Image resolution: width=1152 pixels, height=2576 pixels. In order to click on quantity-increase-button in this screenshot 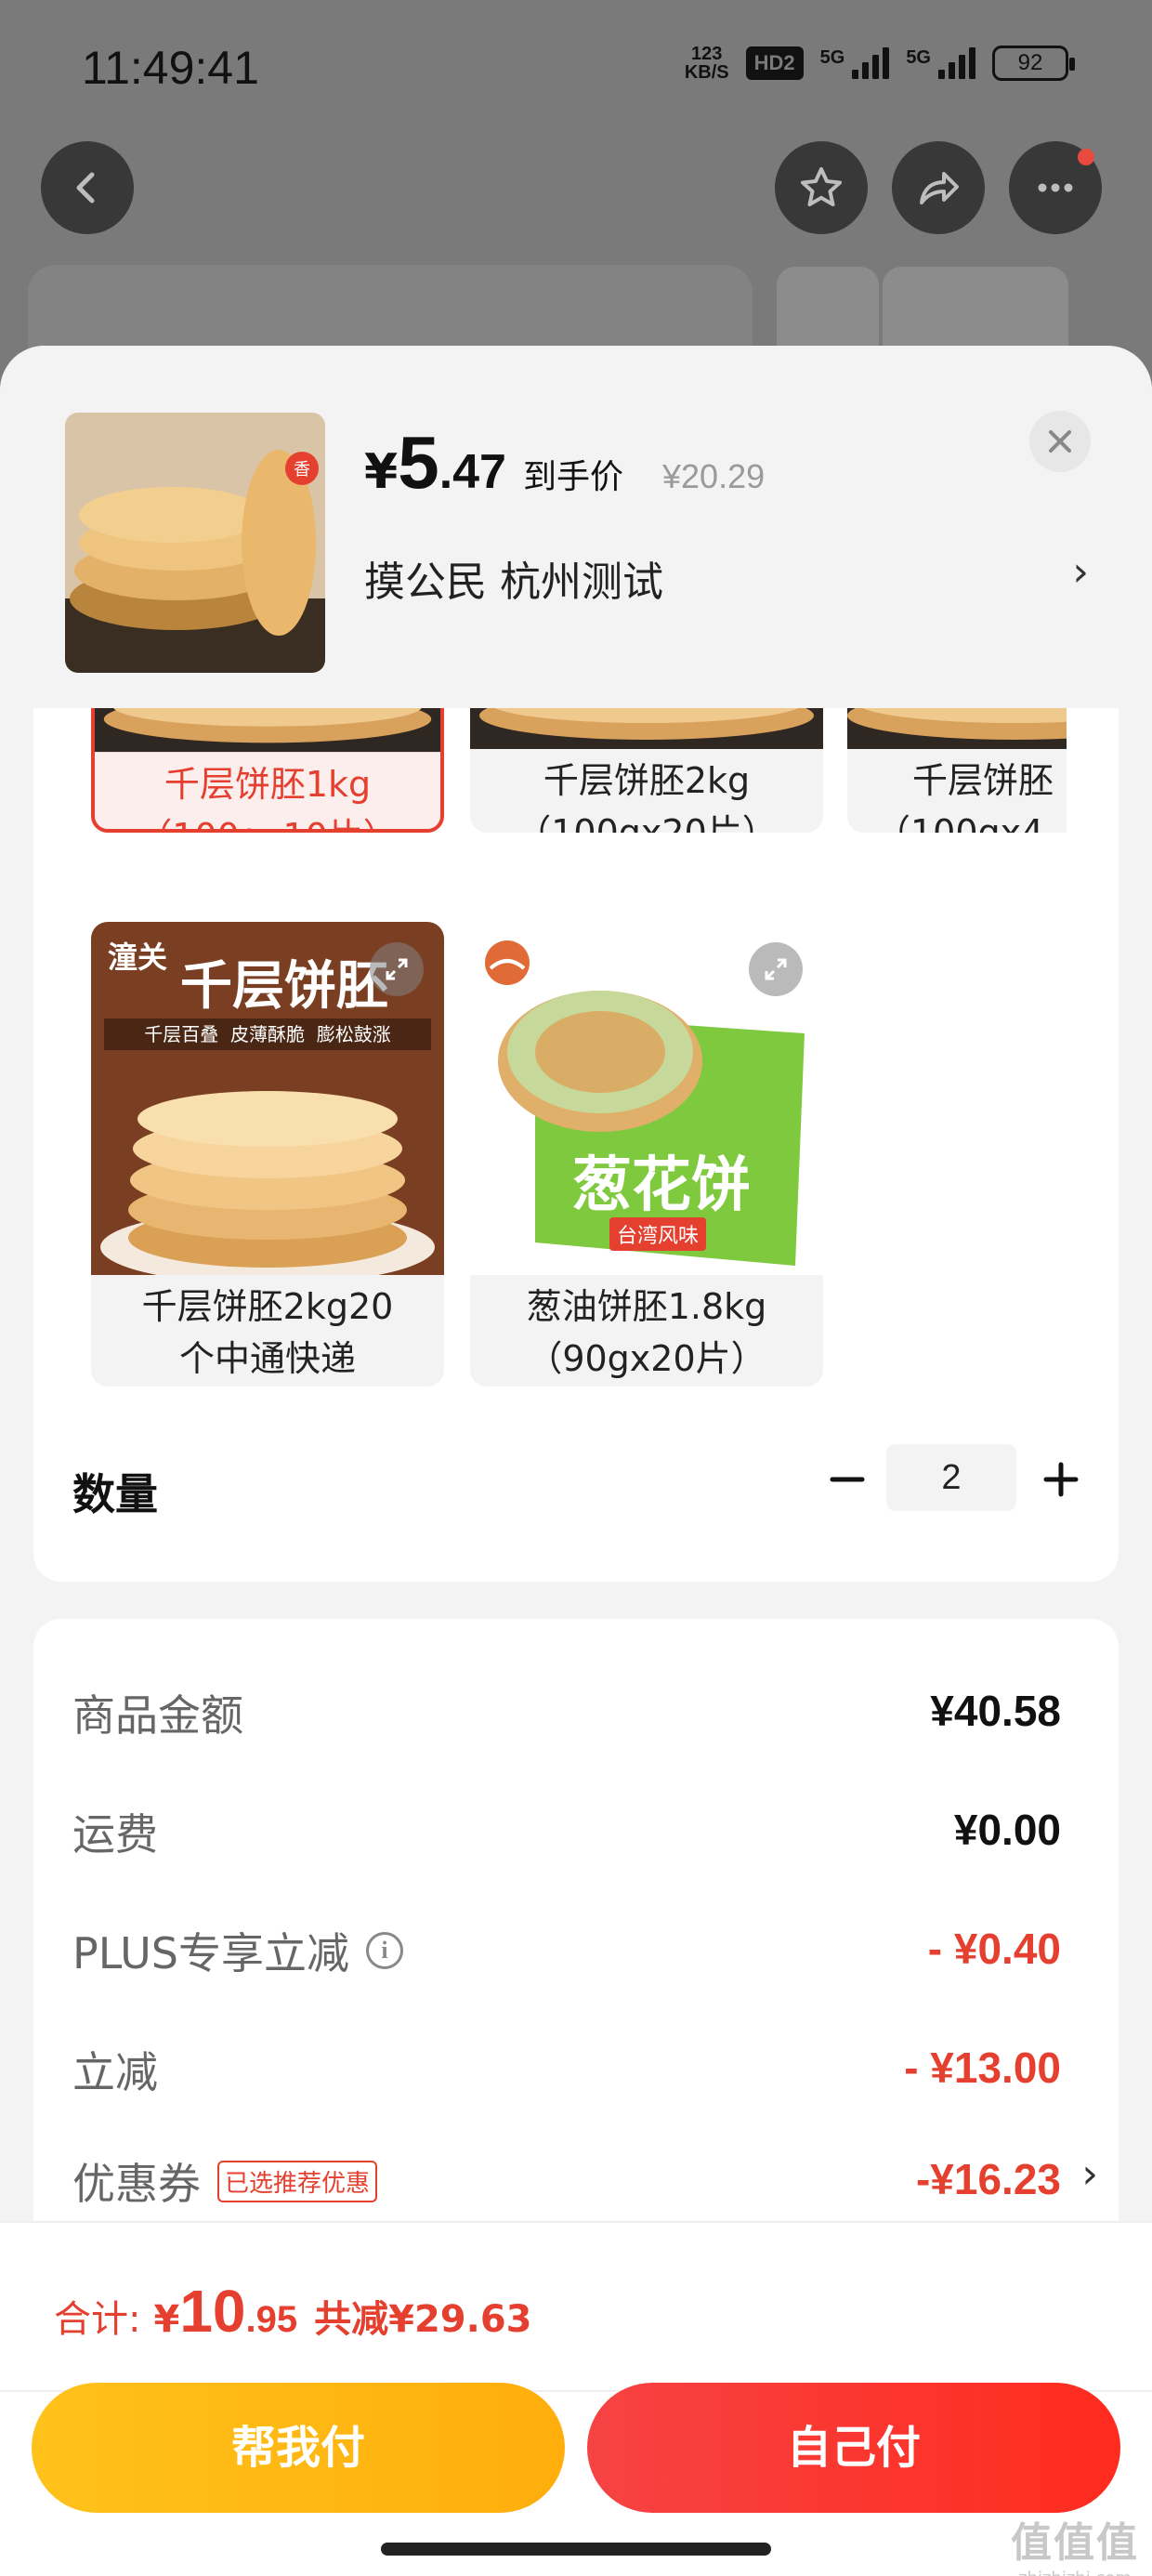, I will do `click(1061, 1479)`.